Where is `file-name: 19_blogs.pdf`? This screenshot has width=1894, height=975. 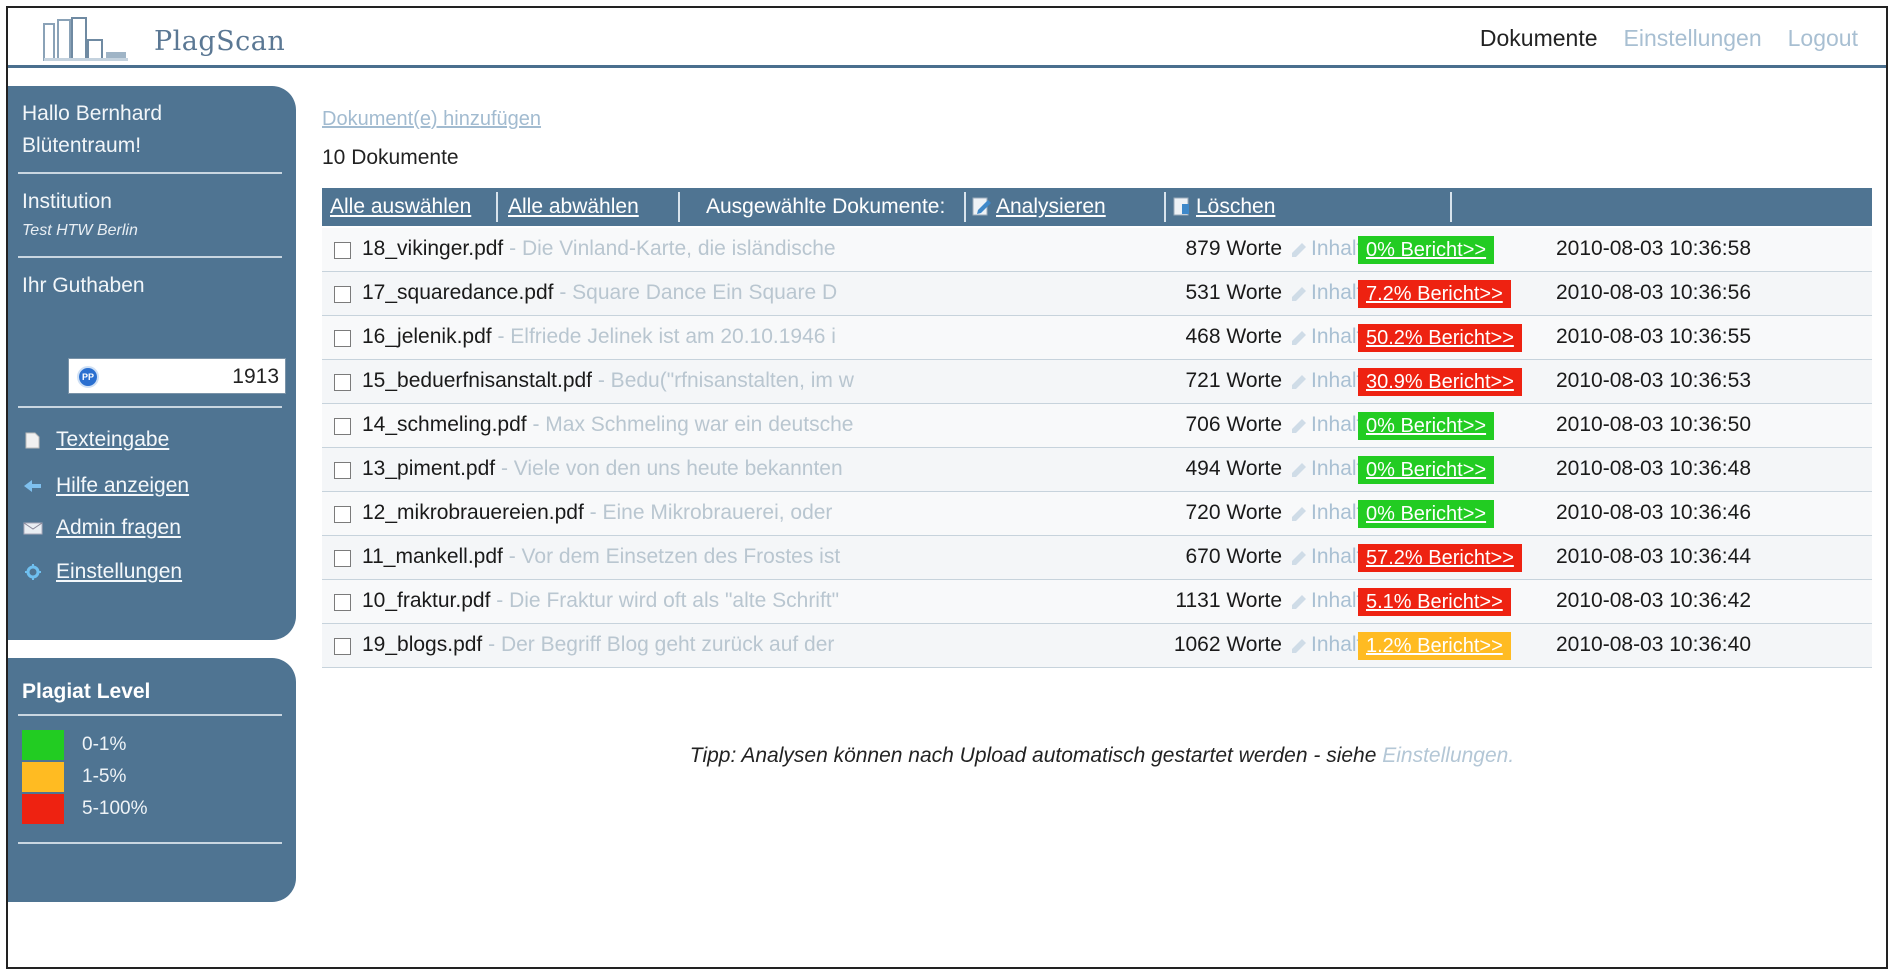
file-name: 19_blogs.pdf is located at coordinates (422, 644).